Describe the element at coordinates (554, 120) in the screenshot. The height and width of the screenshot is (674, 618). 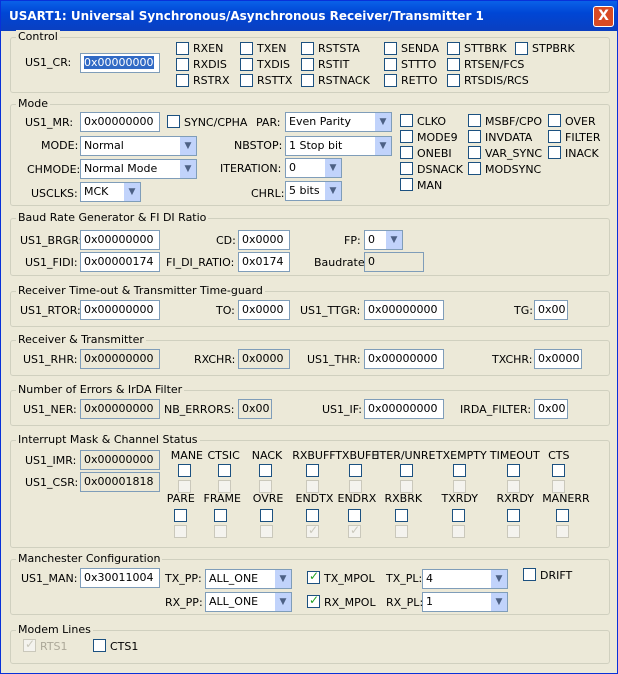
I see `over-checkbox` at that location.